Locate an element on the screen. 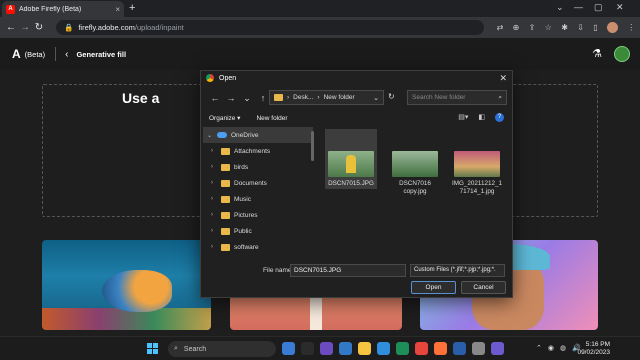 This screenshot has width=640, height=360. back-arrow-icon: ← is located at coordinates (11, 27).